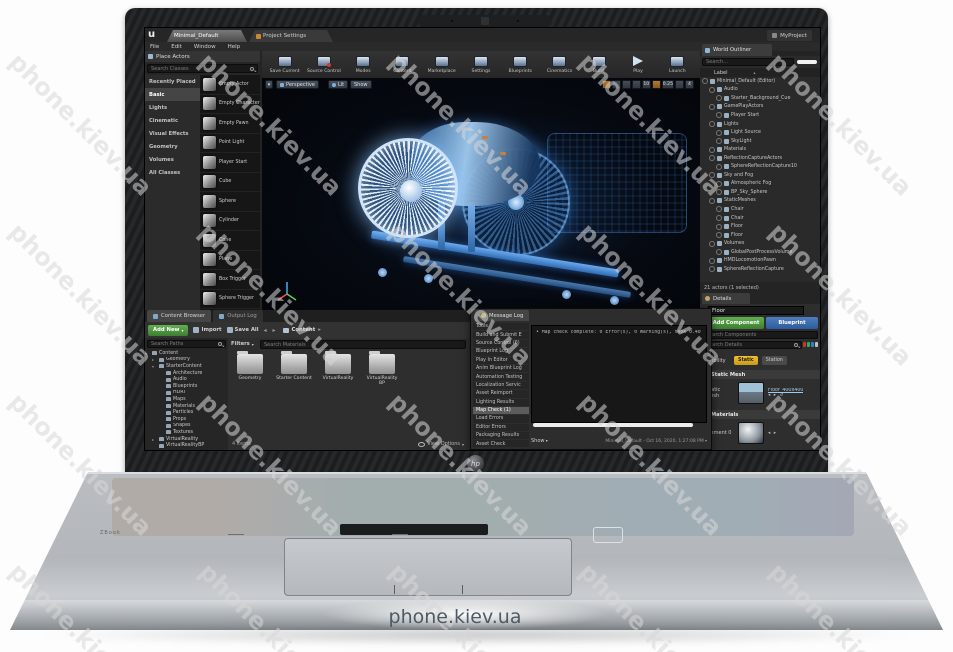 Image resolution: width=953 pixels, height=652 pixels. I want to click on outliner-row: Light Source, so click(760, 132).